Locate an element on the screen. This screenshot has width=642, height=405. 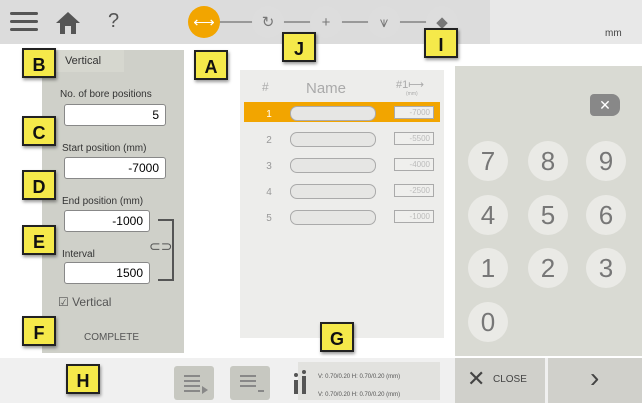
tolerance-line-1: V: 0.70/0.20 H: 0.70/0.20 (mm) is located at coordinates (359, 377).